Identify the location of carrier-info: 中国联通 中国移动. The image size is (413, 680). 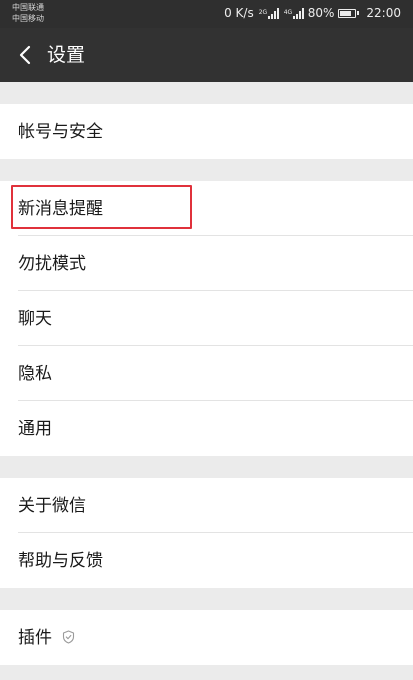
(28, 13).